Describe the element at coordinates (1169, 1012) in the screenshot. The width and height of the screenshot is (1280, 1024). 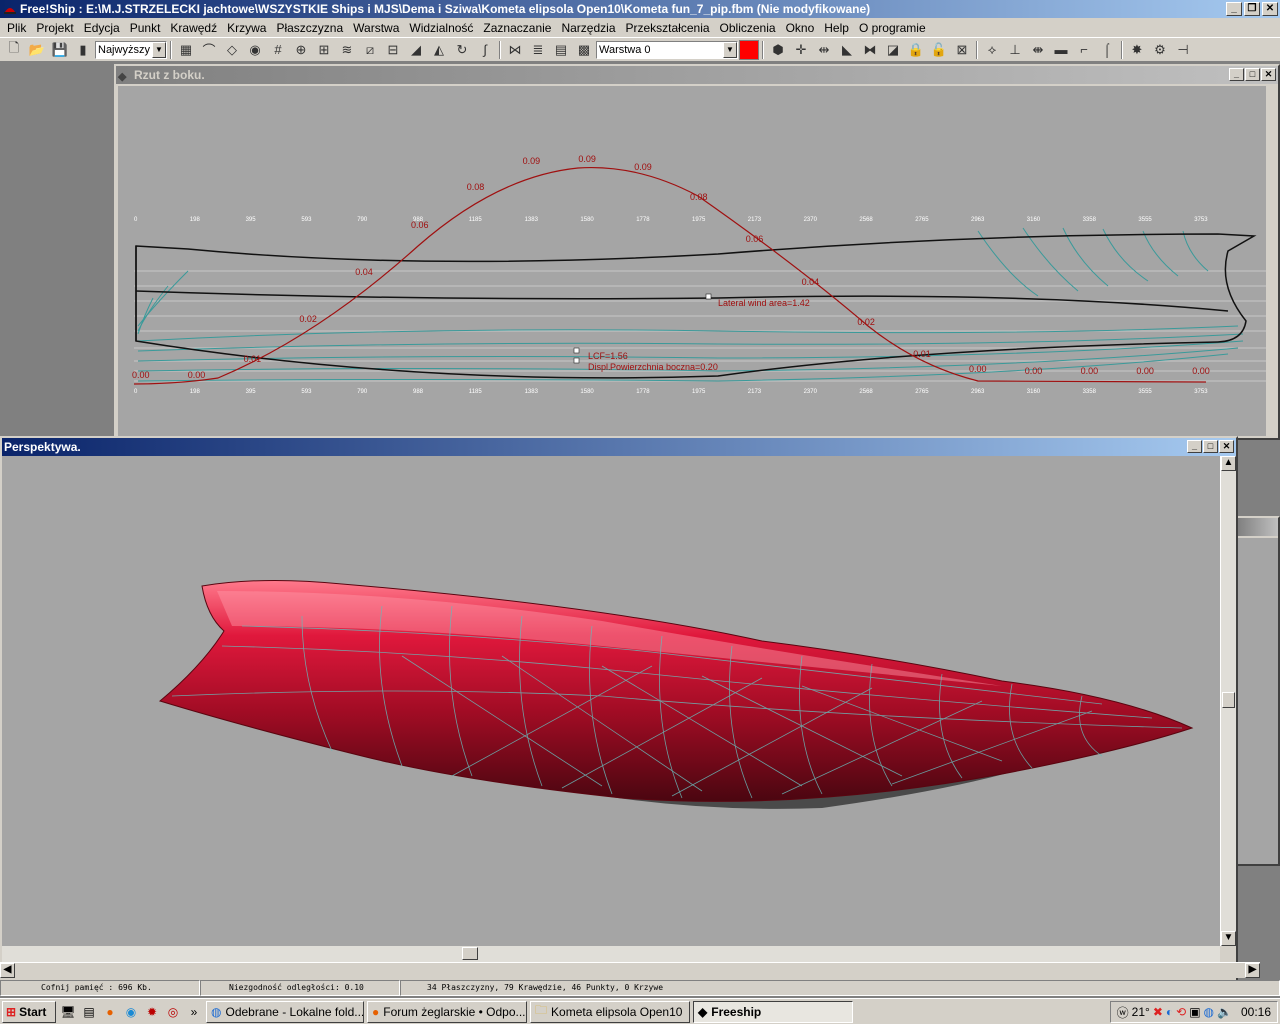
I see `tray-app-icon: ◐` at that location.